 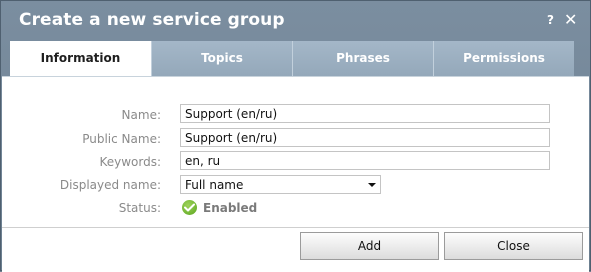 What do you see at coordinates (130, 162) in the screenshot?
I see `keywords-label: Keywords:` at bounding box center [130, 162].